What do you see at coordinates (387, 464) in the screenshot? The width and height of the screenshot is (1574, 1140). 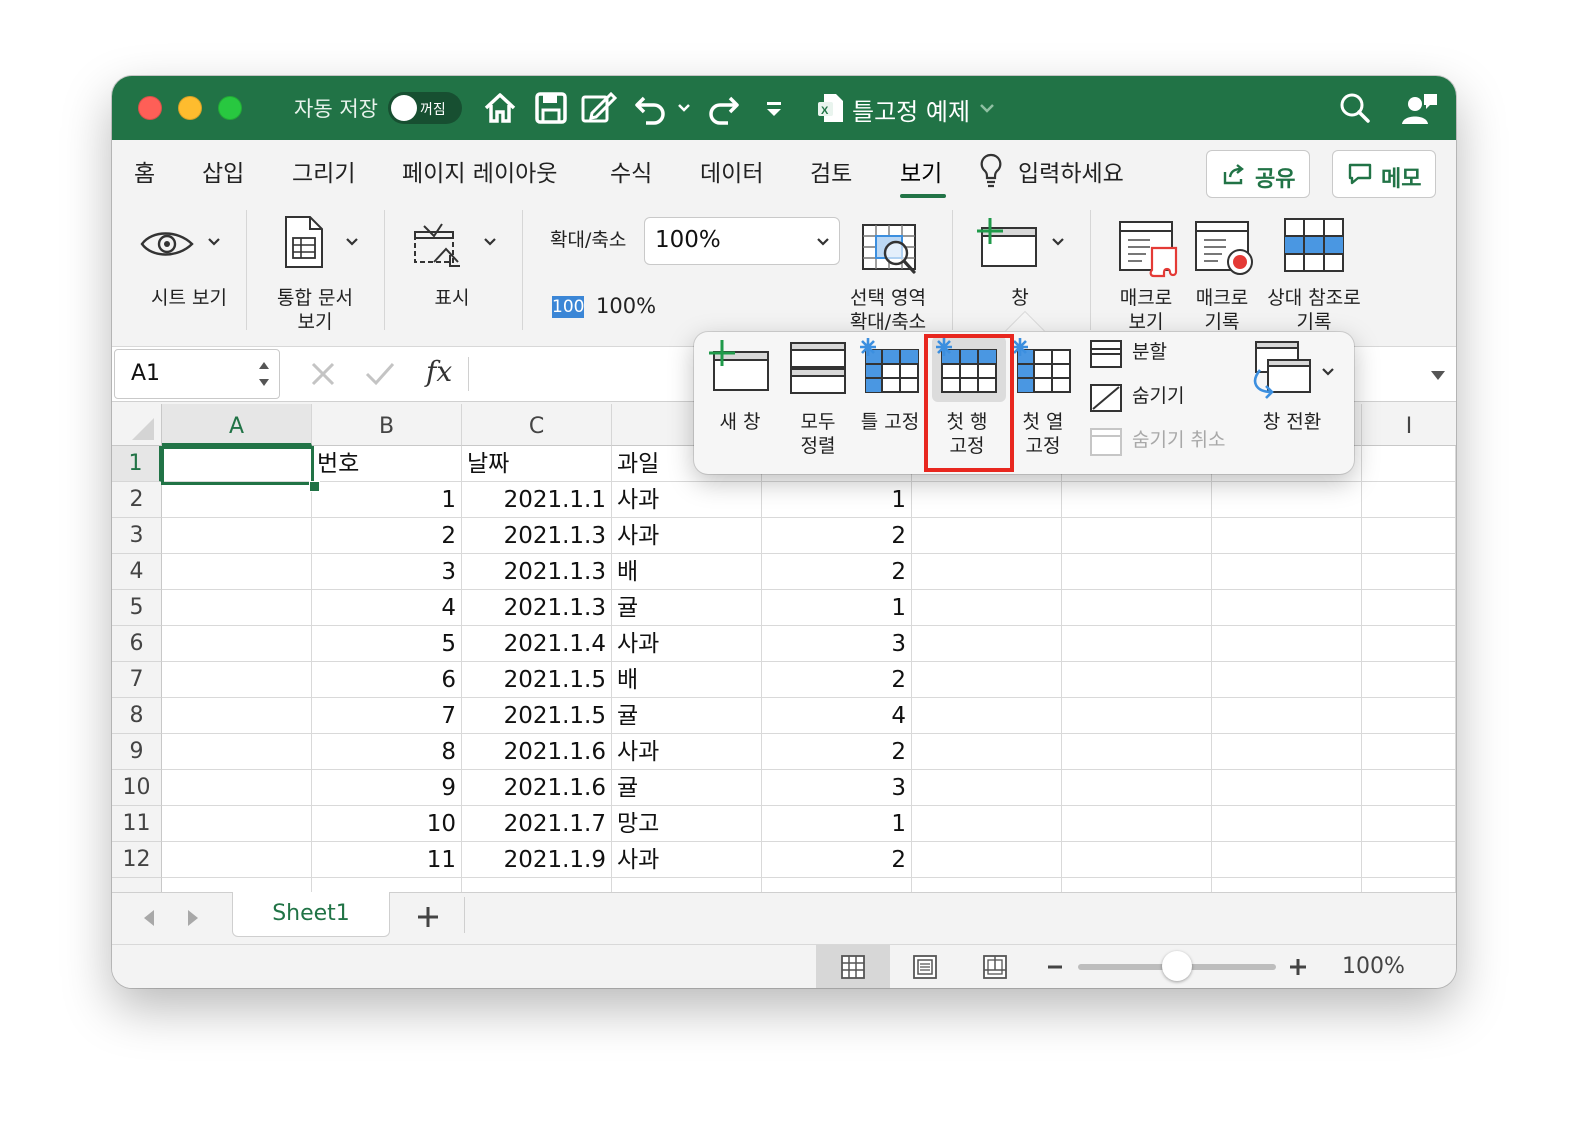 I see `table-cell: 번호` at bounding box center [387, 464].